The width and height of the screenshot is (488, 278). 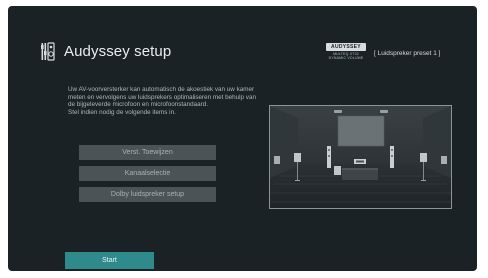 I want to click on speaker-preset-label: [ Luidspreker preset 1 ], so click(x=407, y=53).